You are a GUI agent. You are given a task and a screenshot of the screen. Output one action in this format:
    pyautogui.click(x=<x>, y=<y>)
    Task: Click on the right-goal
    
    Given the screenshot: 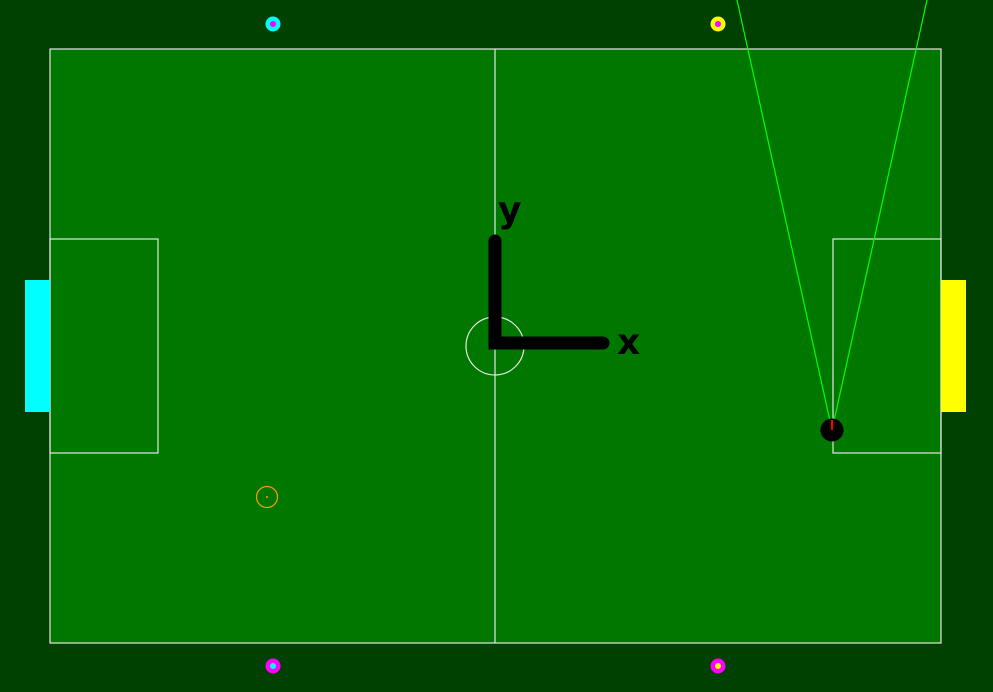 What is the action you would take?
    pyautogui.click(x=953, y=346)
    